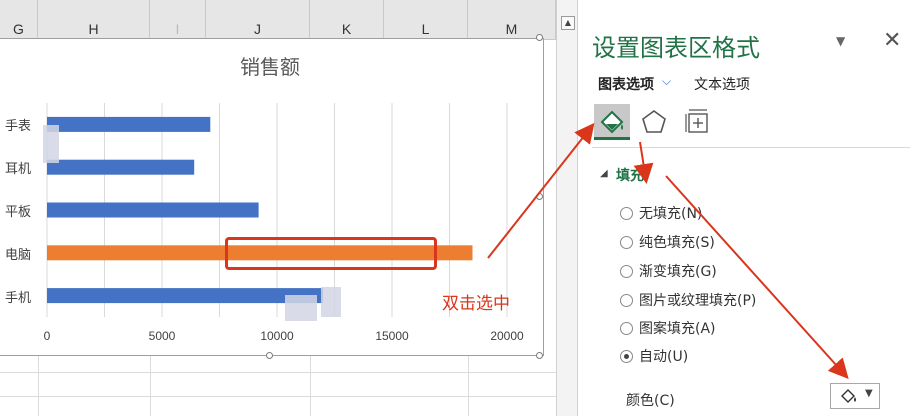 This screenshot has width=910, height=416. I want to click on radio-solid-fill: 纯色填充(S), so click(667, 241).